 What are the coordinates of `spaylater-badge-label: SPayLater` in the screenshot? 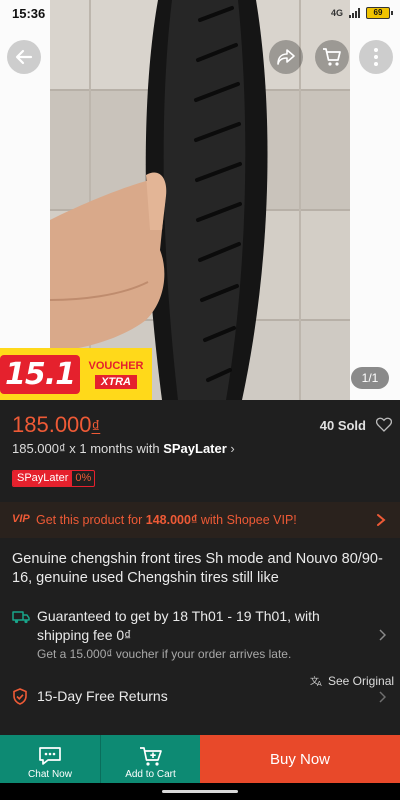 It's located at (43, 478).